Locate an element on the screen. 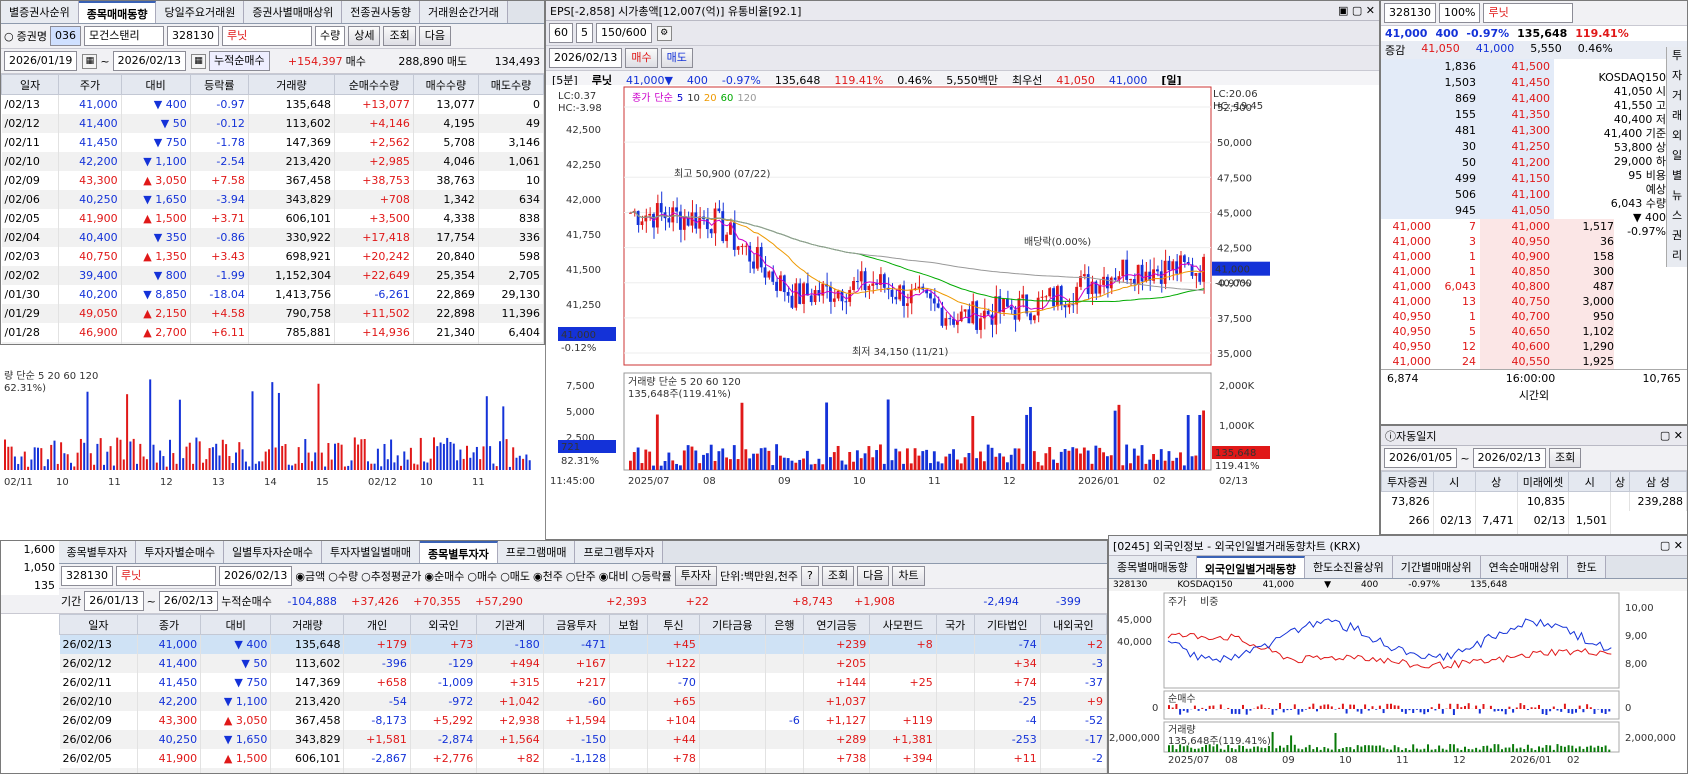 The width and height of the screenshot is (1688, 774). detail-button: 상세 is located at coordinates (364, 36).